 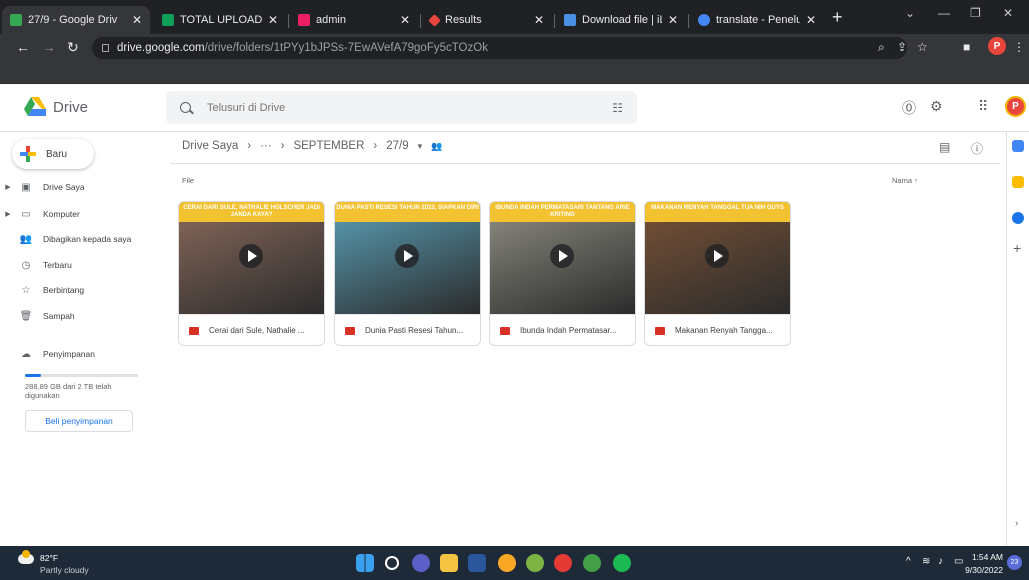 I want to click on breadcrumb-more: ···, so click(x=266, y=146).